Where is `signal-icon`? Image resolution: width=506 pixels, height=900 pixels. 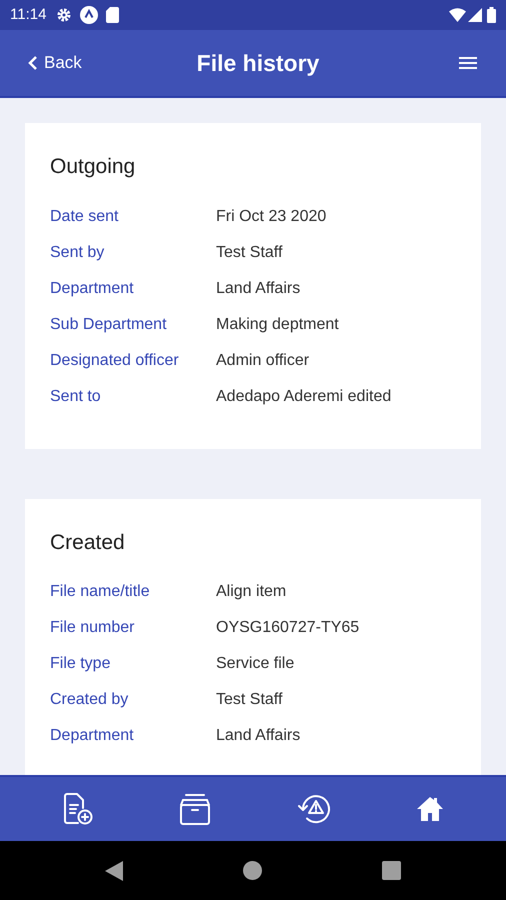
signal-icon is located at coordinates (475, 15).